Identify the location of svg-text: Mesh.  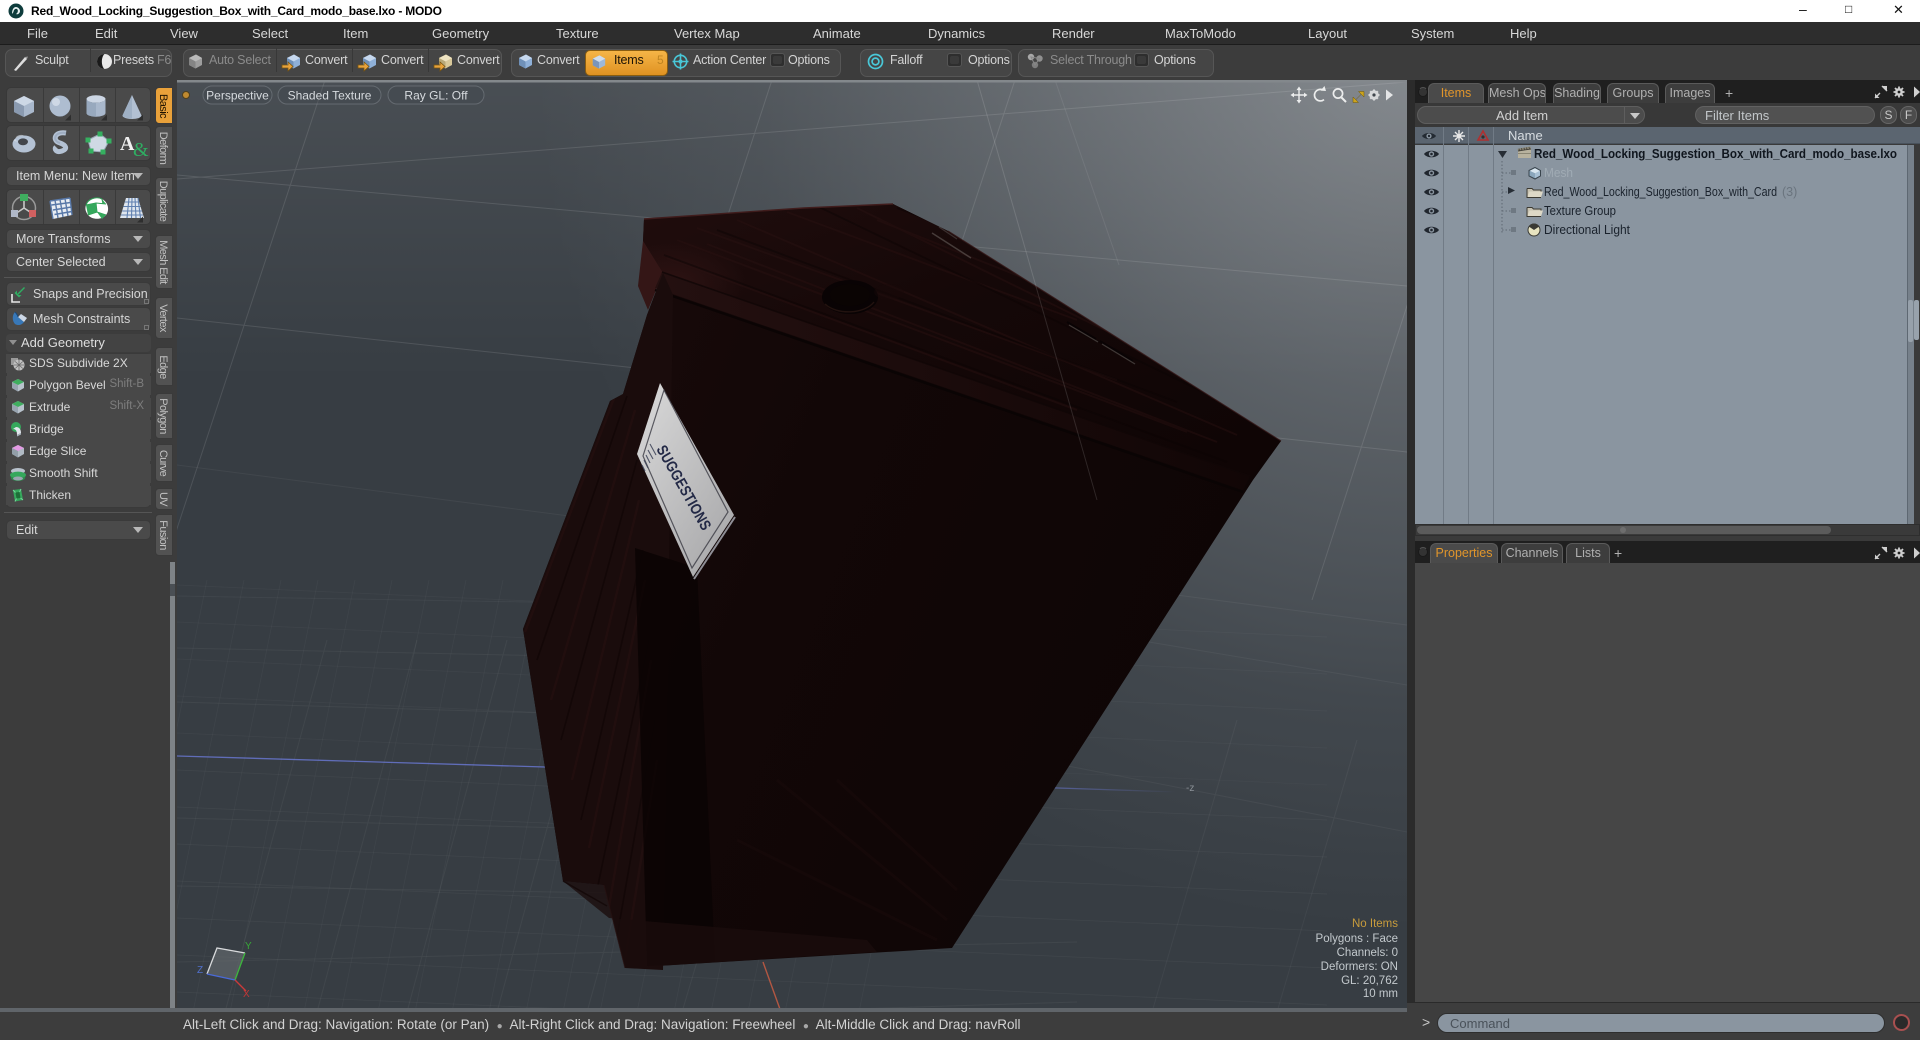
(1558, 173).